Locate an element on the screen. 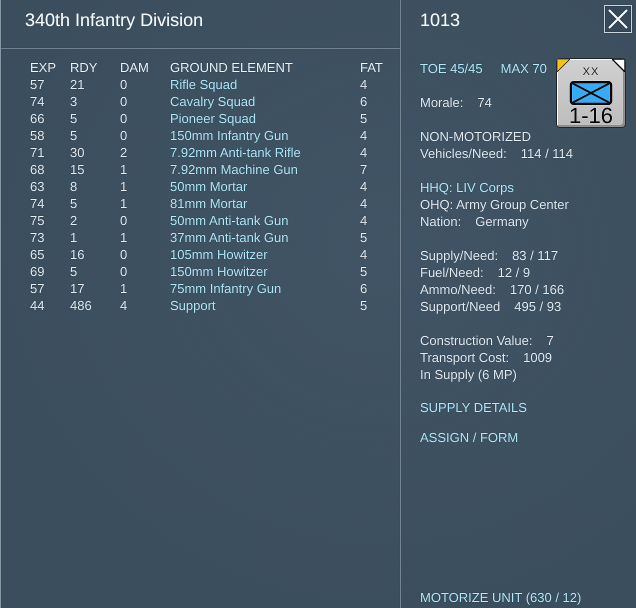 The height and width of the screenshot is (608, 636). close-icon is located at coordinates (618, 19).